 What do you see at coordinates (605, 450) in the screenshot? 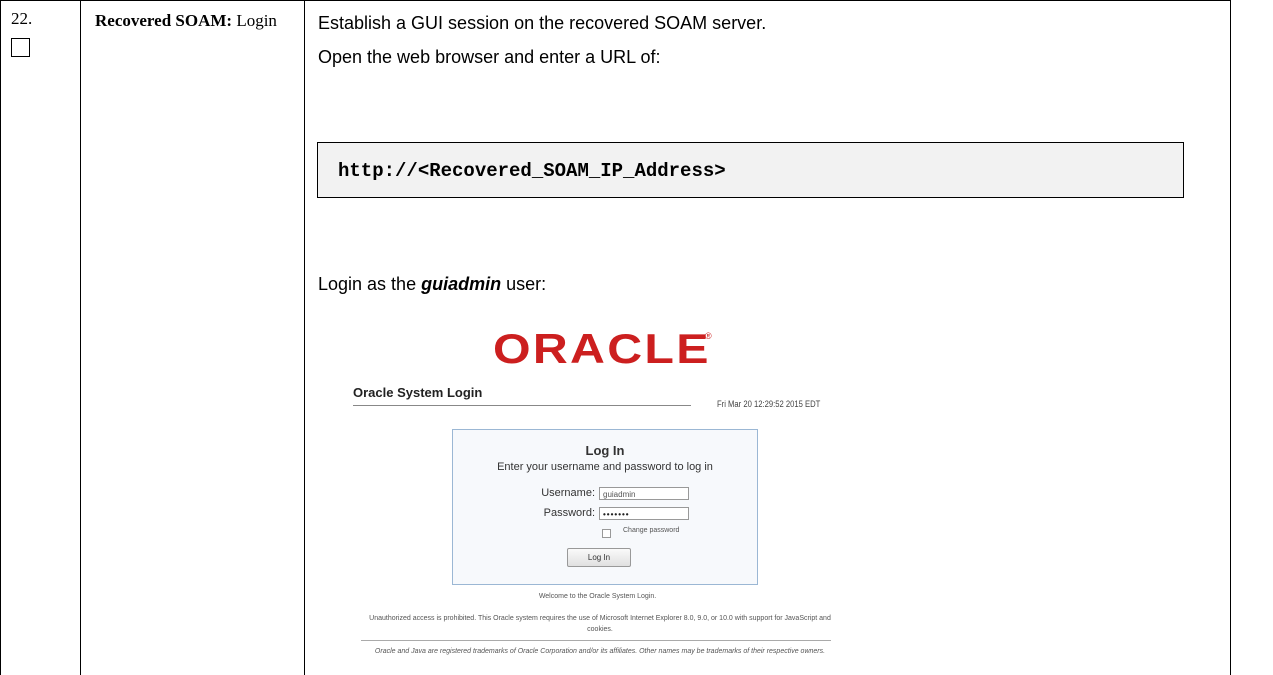
I see `login-box-title: Log In` at bounding box center [605, 450].